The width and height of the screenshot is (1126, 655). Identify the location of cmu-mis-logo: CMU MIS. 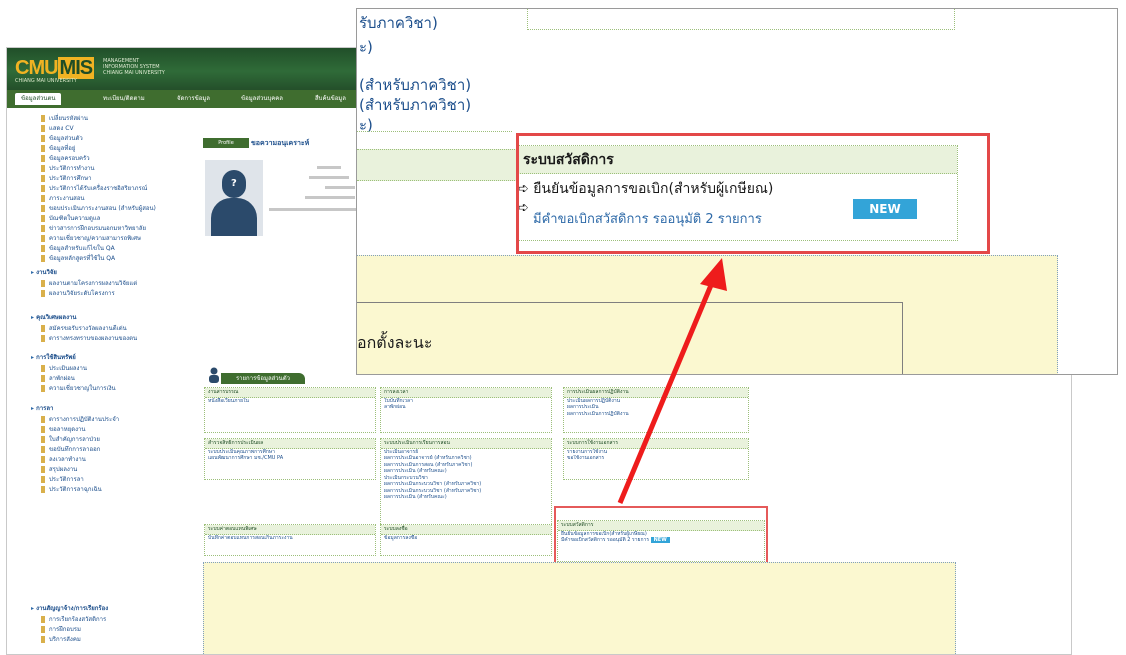
(55, 68).